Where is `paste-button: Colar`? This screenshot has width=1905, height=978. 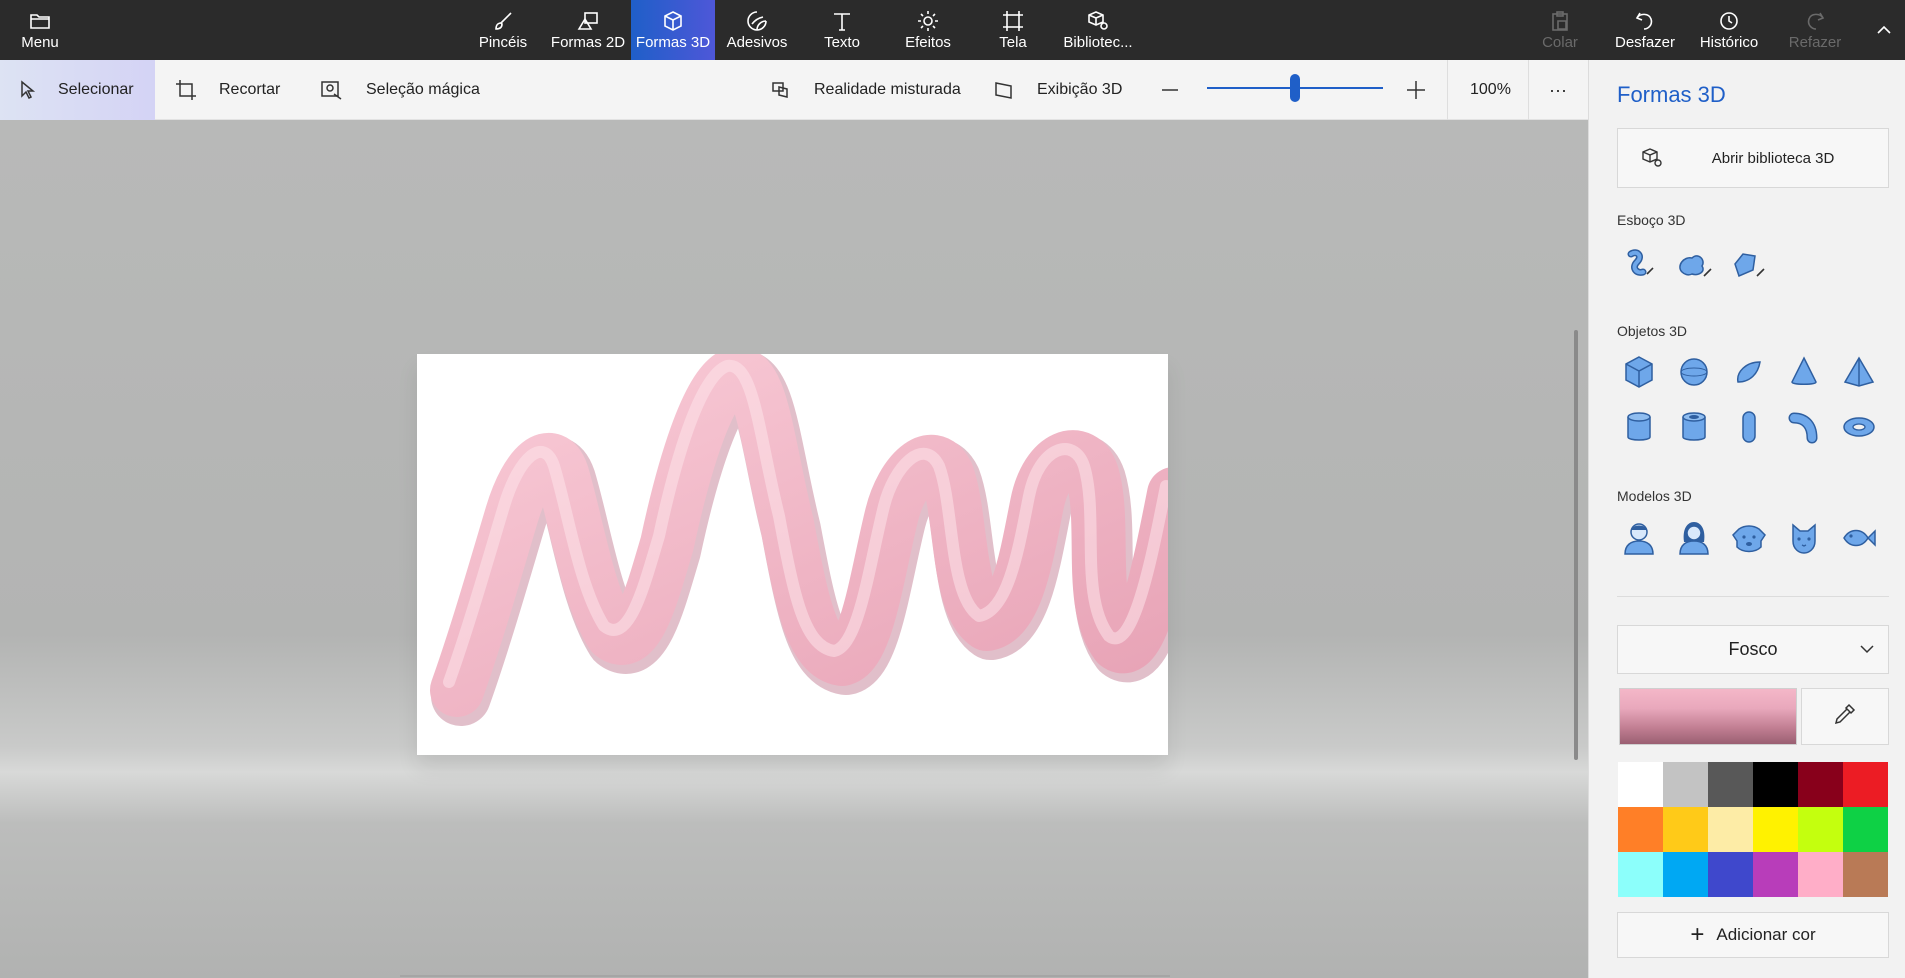 paste-button: Colar is located at coordinates (1560, 30).